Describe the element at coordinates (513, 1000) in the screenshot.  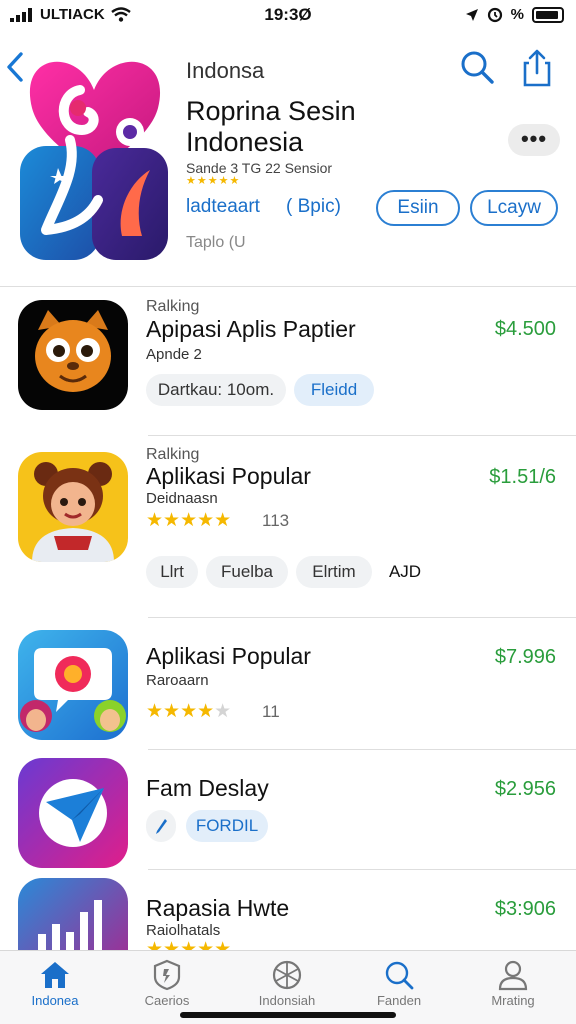
I see `tab-label: Mrating` at that location.